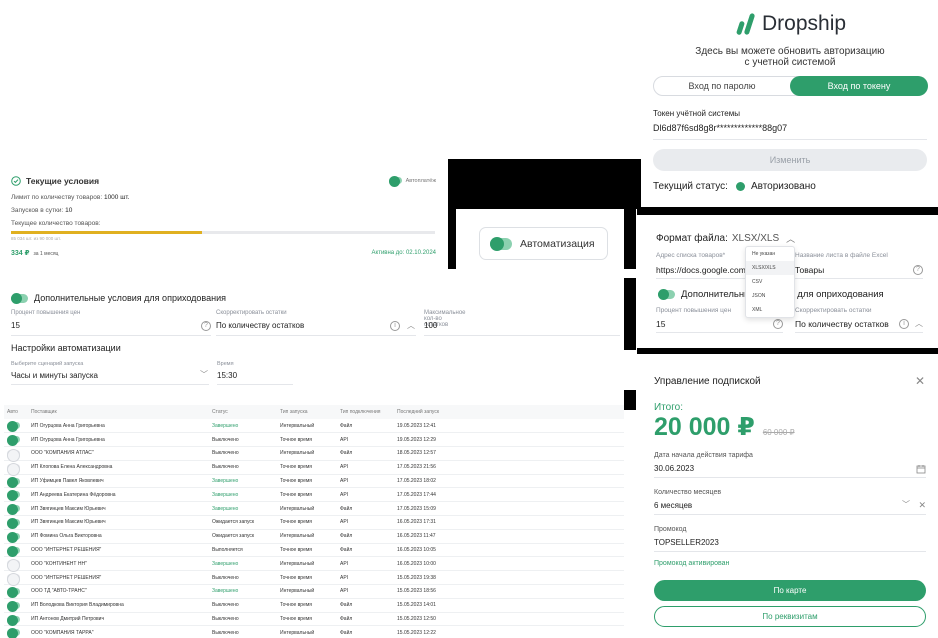 The height and width of the screenshot is (638, 938). I want to click on time-field: 15:30, so click(255, 378).